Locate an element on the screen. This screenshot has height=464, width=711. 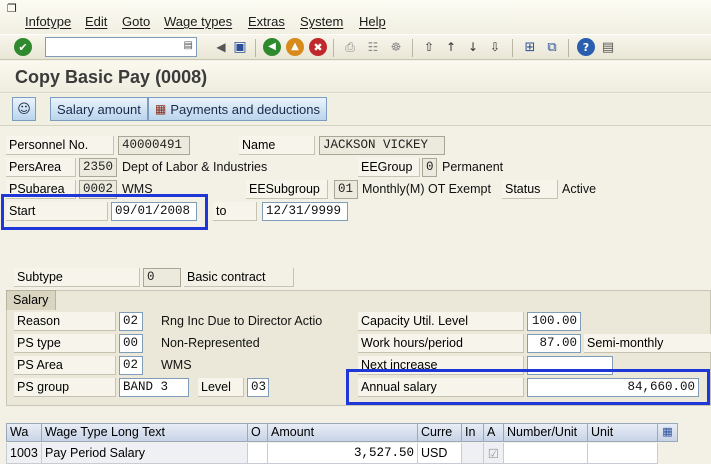
find-next-icon: ☸ is located at coordinates (396, 47).